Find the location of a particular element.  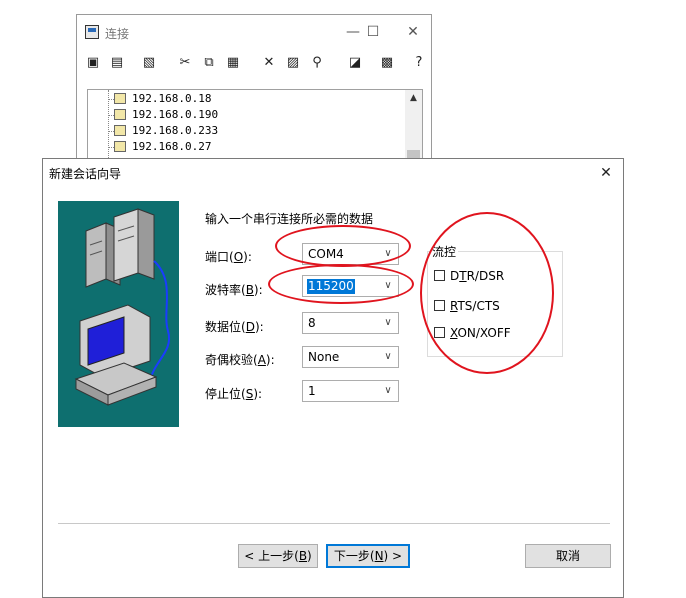

connect-toolbar: ▣ ▤ ▧ ✂ ⧉ ▦ ✕ ▨ ⚲ ◪ ▩ ? is located at coordinates (254, 63).